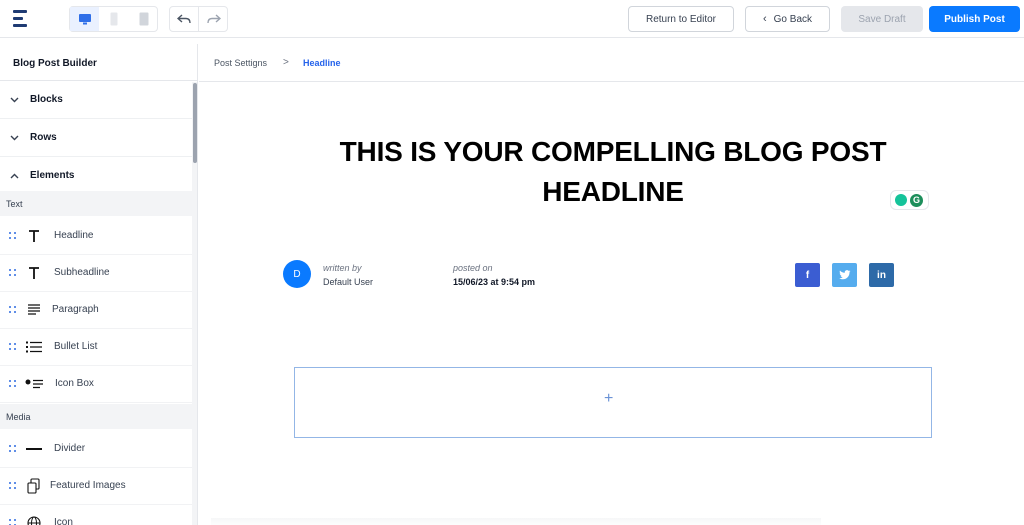  I want to click on element-headline: Headline, so click(96, 236).